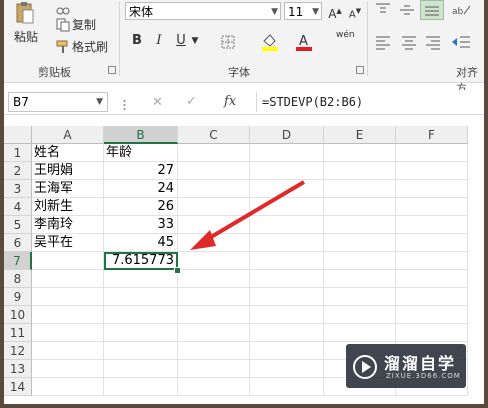  Describe the element at coordinates (355, 11) in the screenshot. I see `decrease-font-size-button: A▼` at that location.